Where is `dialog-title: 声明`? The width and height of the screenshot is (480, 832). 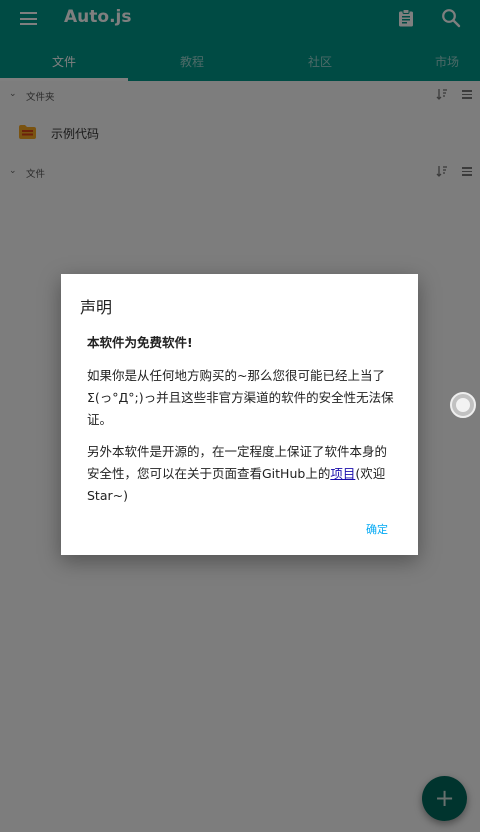
dialog-title: 声明 is located at coordinates (96, 307).